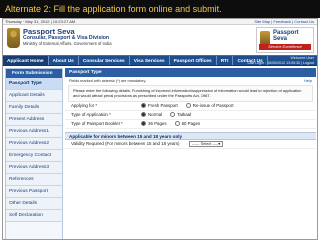 This screenshot has height=240, width=320. I want to click on sidebar-item-family-details: Family Details, so click(34, 108).